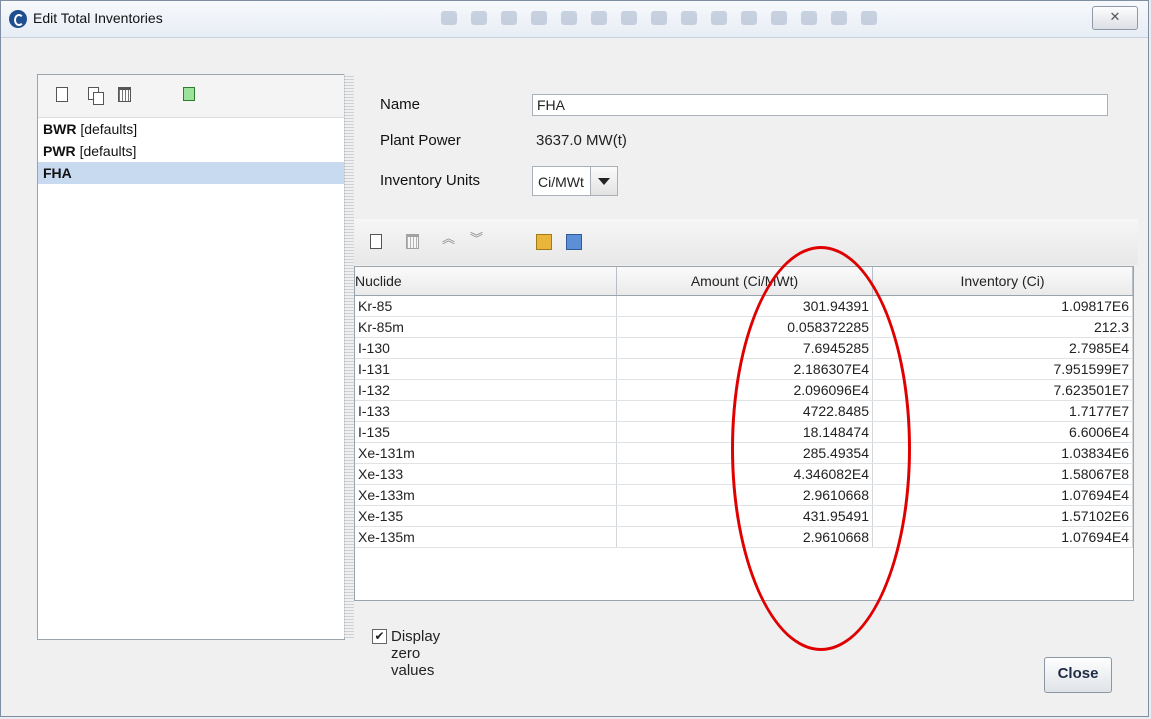 This screenshot has width=1151, height=719. I want to click on nuclide-cell: I-133, so click(486, 411).